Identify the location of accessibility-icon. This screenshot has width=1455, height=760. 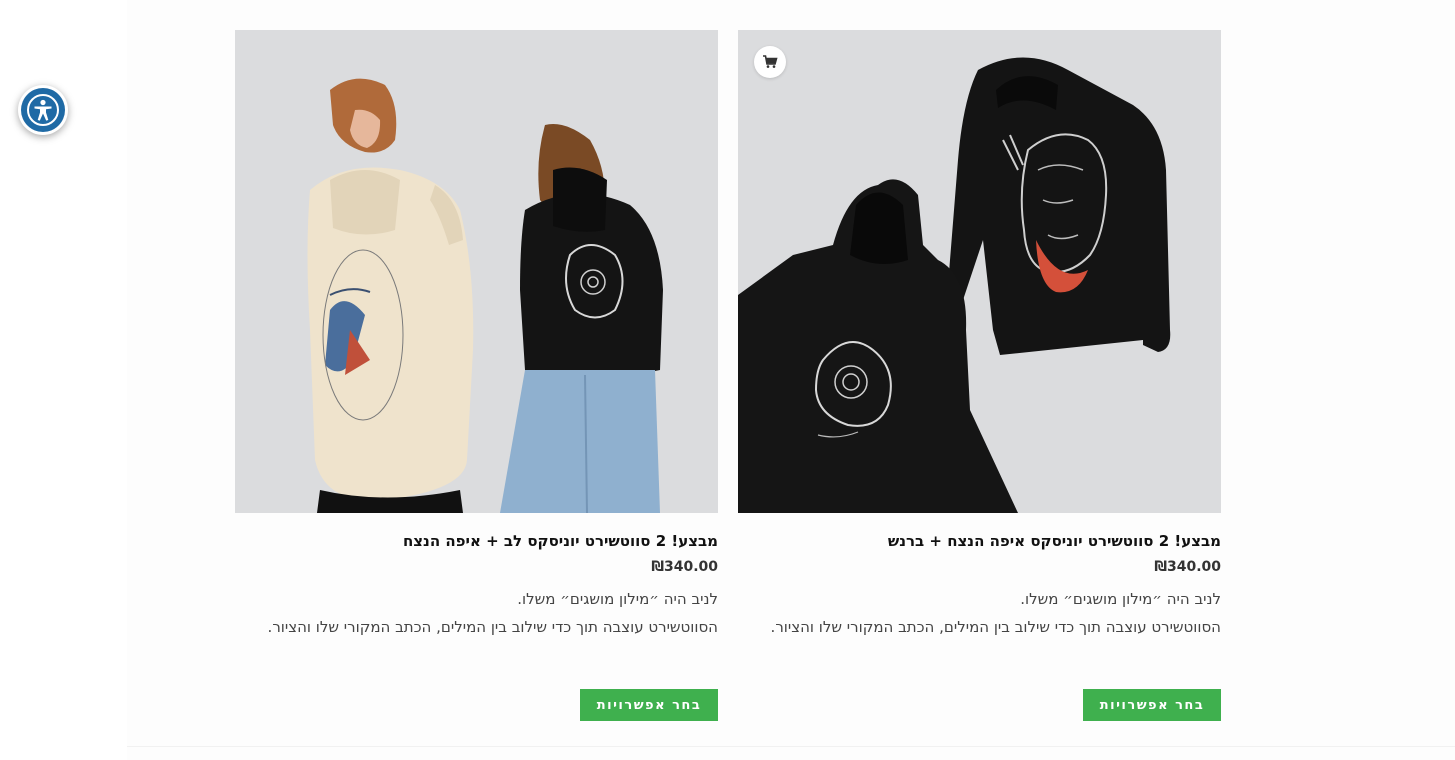
(43, 110).